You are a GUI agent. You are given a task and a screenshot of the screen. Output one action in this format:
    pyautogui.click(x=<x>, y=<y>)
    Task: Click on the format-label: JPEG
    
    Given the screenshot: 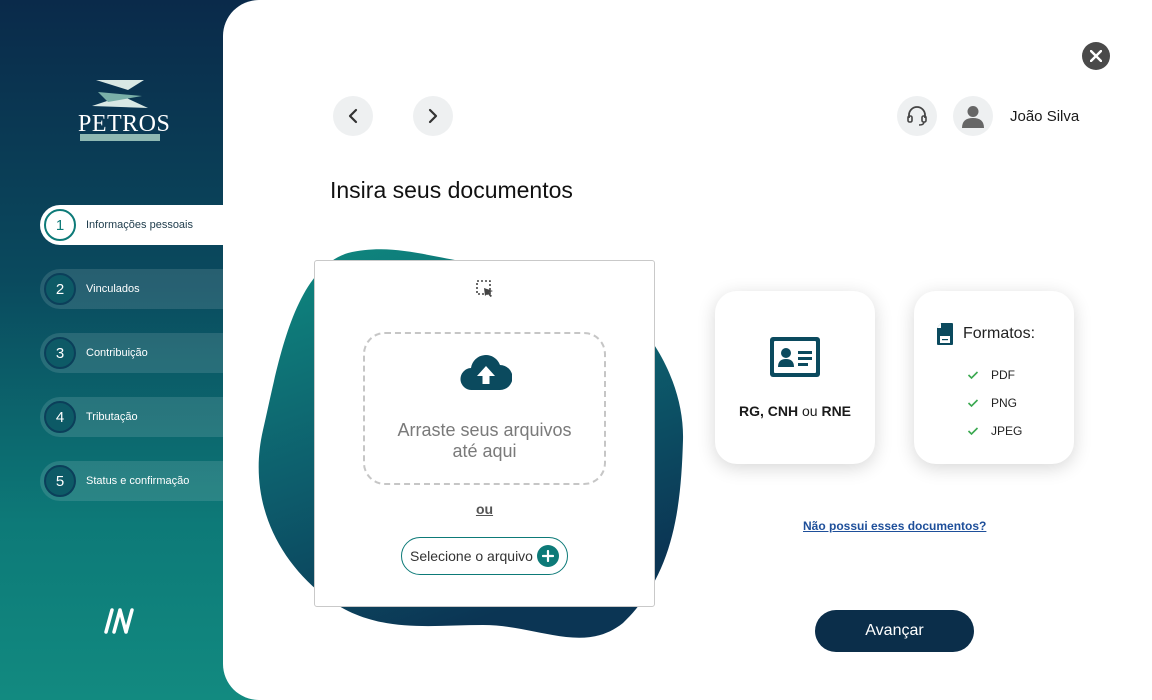 What is the action you would take?
    pyautogui.click(x=1007, y=431)
    